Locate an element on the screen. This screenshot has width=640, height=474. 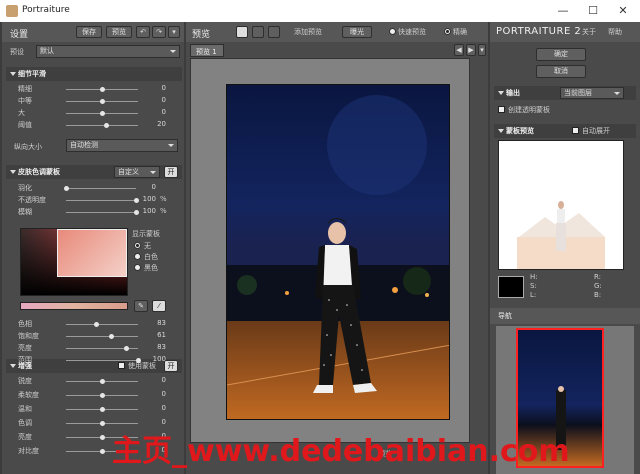
tab-label: 预览 1 is located at coordinates (206, 52).